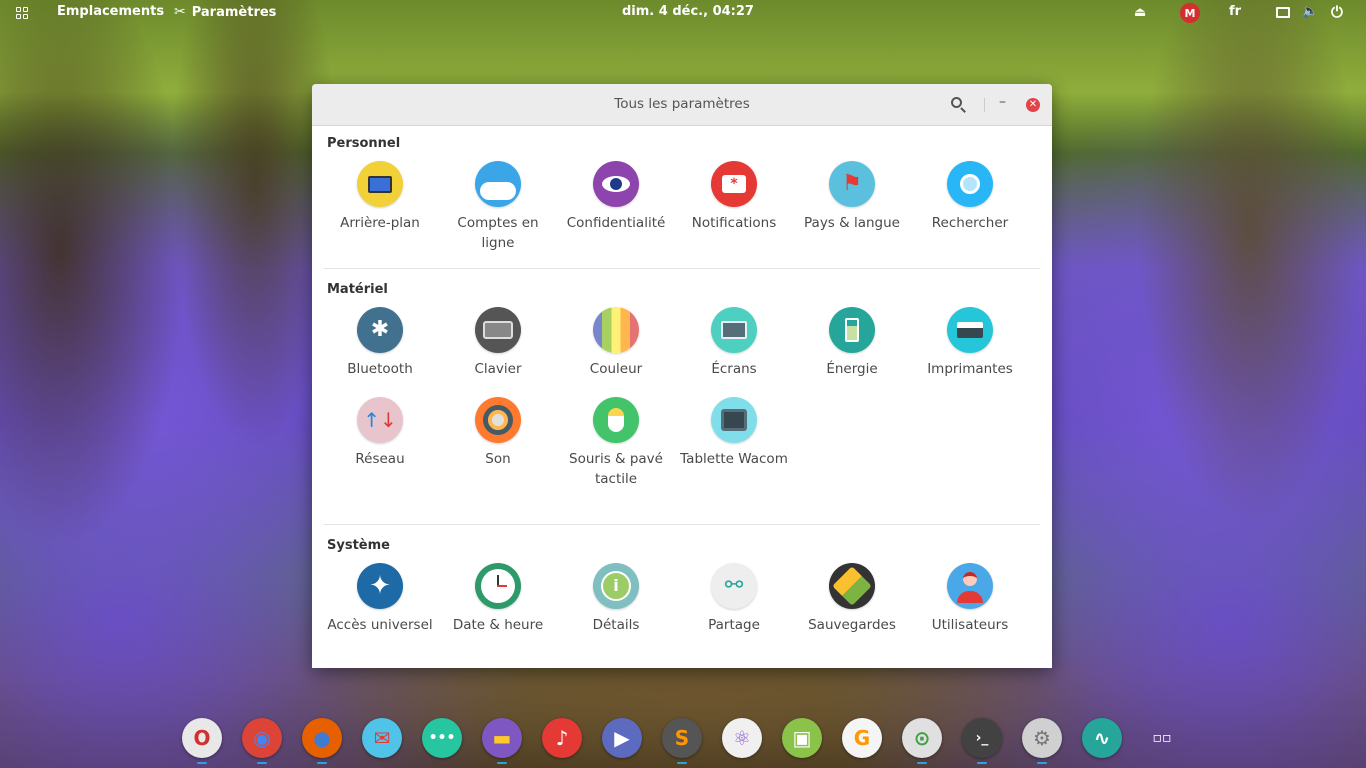 The height and width of the screenshot is (768, 1366). Describe the element at coordinates (498, 330) in the screenshot. I see `keyboard-icon` at that location.